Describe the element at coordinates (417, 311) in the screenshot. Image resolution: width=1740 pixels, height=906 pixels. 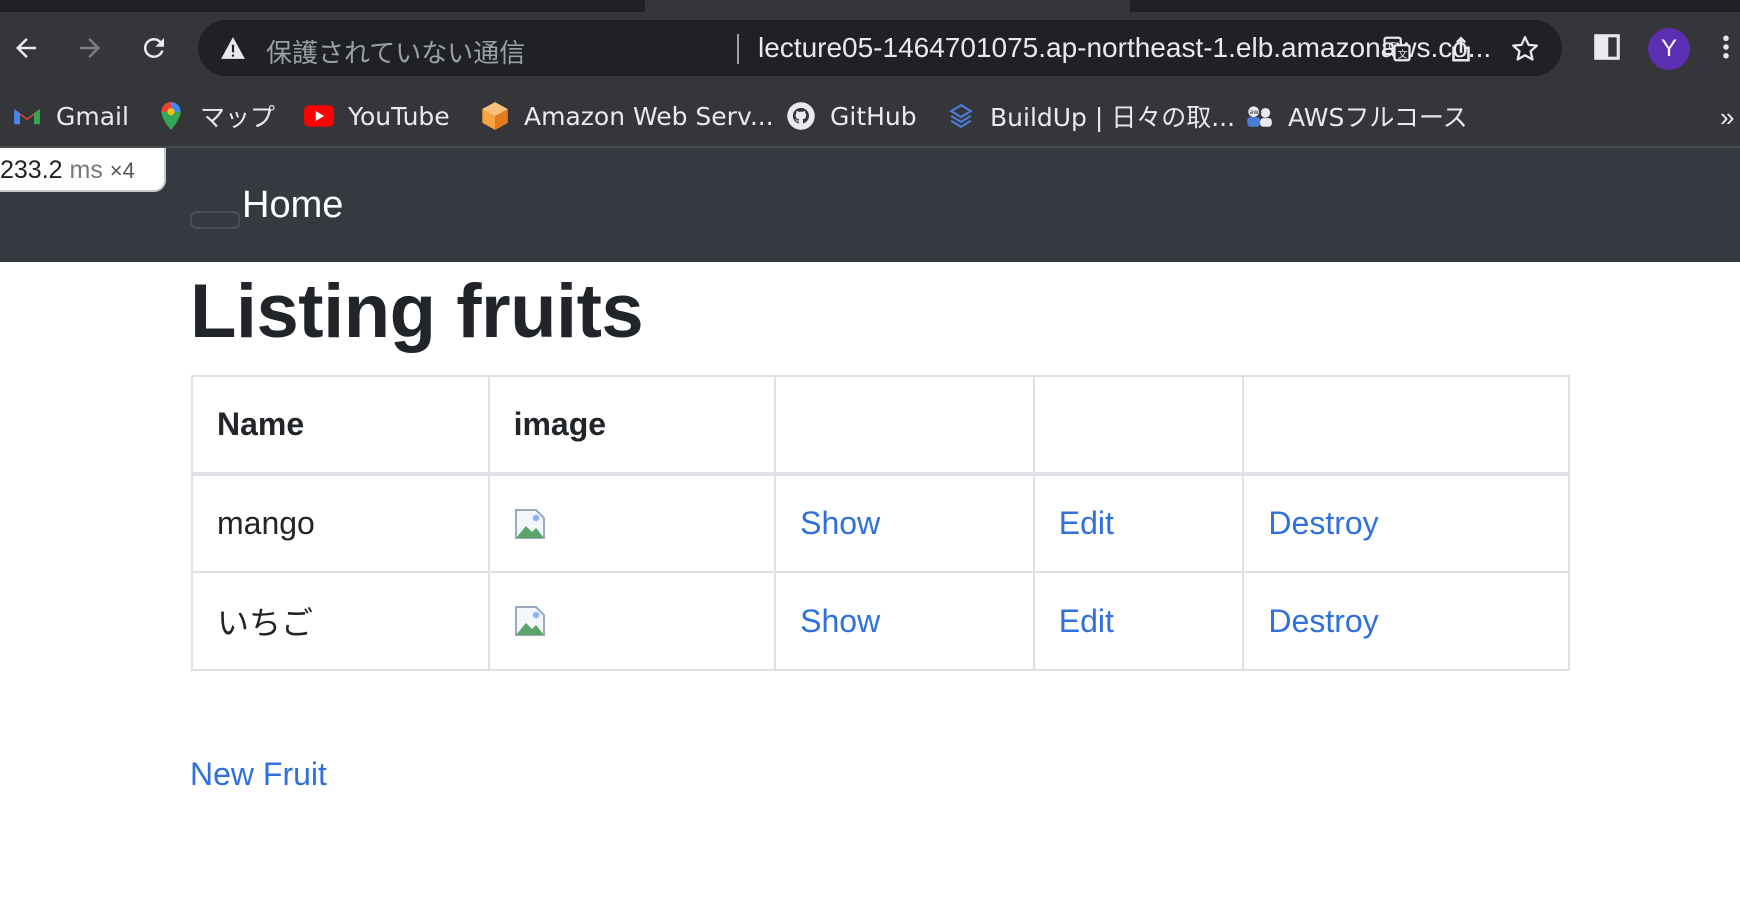
I see `page-title: Listing fruits` at that location.